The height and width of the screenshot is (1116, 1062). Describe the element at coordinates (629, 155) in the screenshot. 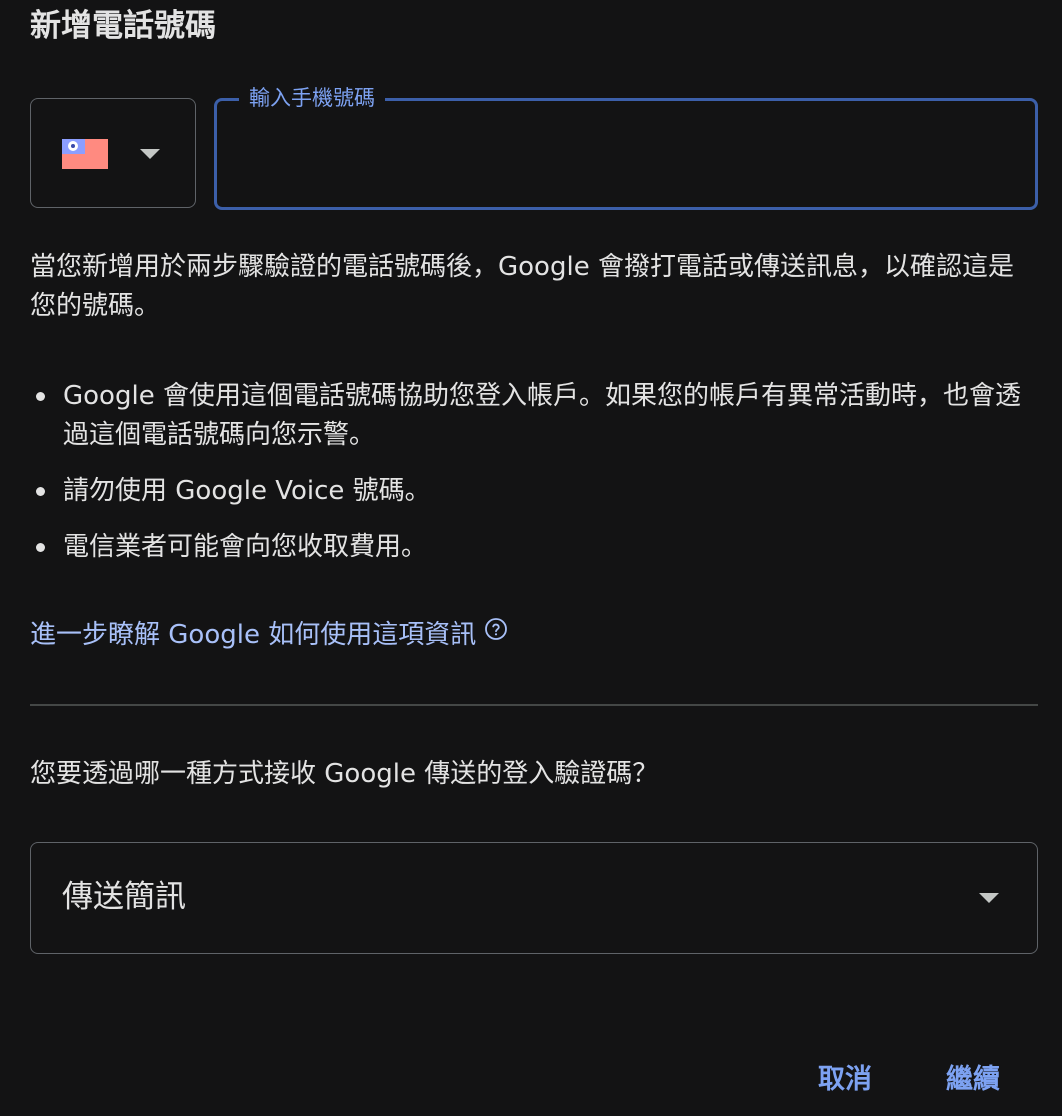

I see `phone-number-input` at that location.